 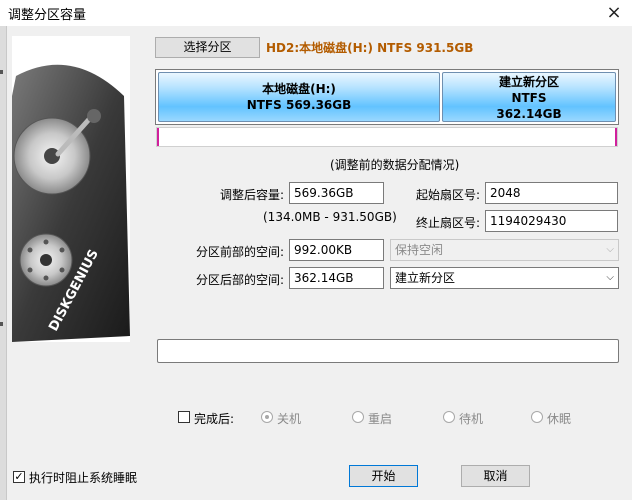 I want to click on start-button: 开始, so click(x=383, y=476).